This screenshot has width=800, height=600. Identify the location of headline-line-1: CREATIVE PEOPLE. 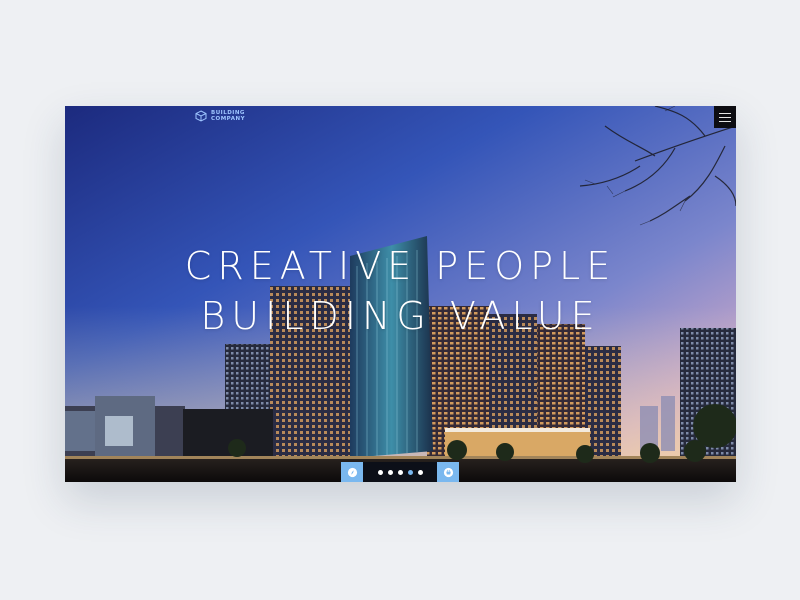
(400, 266).